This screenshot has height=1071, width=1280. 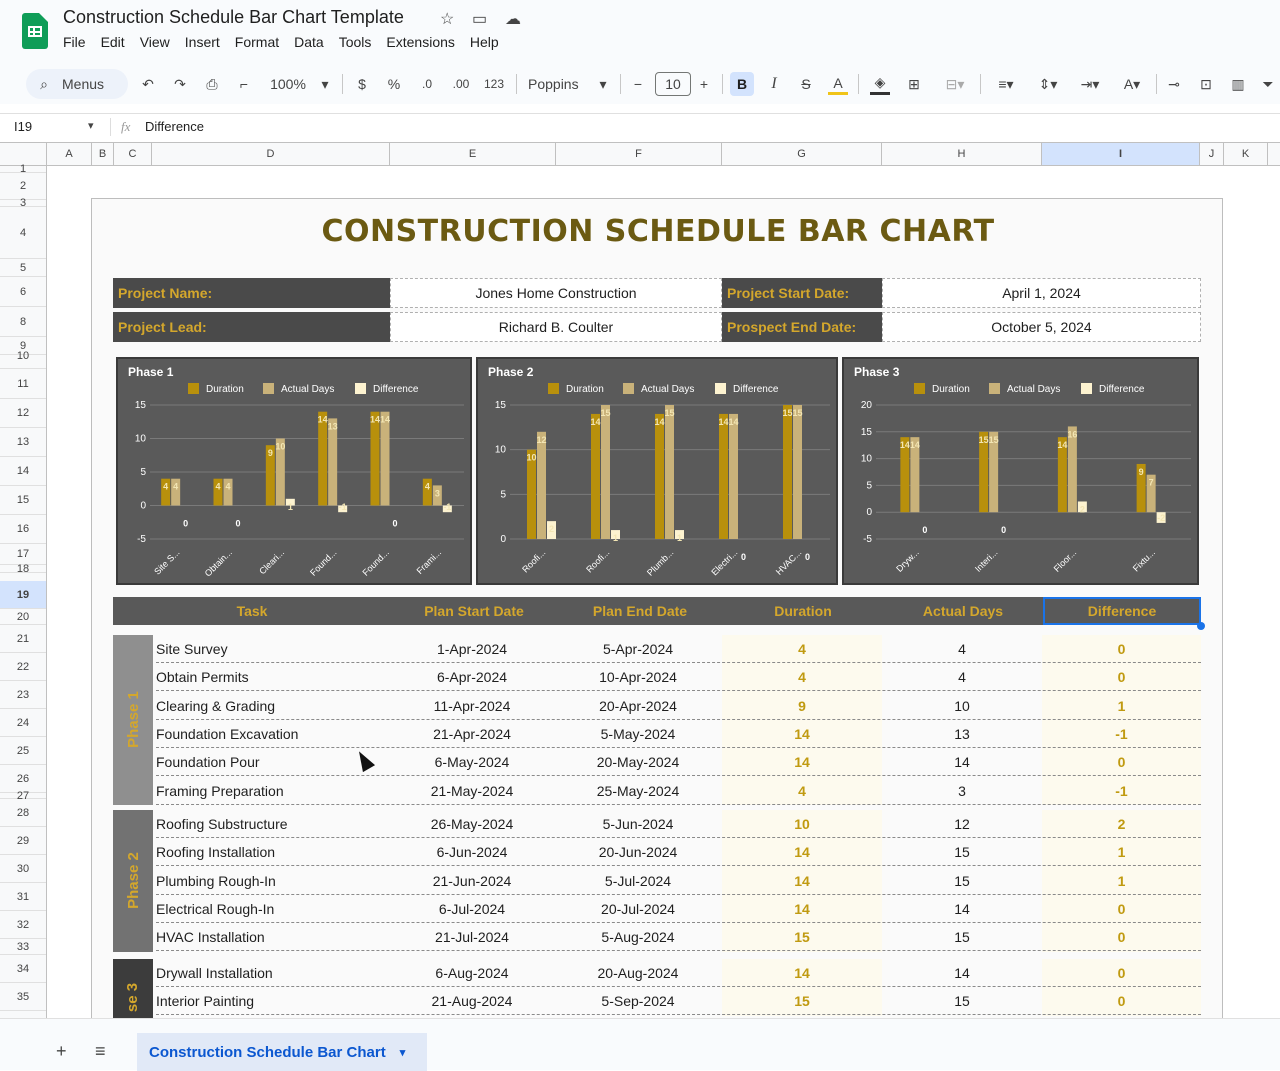 I want to click on bold-button: B, so click(x=742, y=84).